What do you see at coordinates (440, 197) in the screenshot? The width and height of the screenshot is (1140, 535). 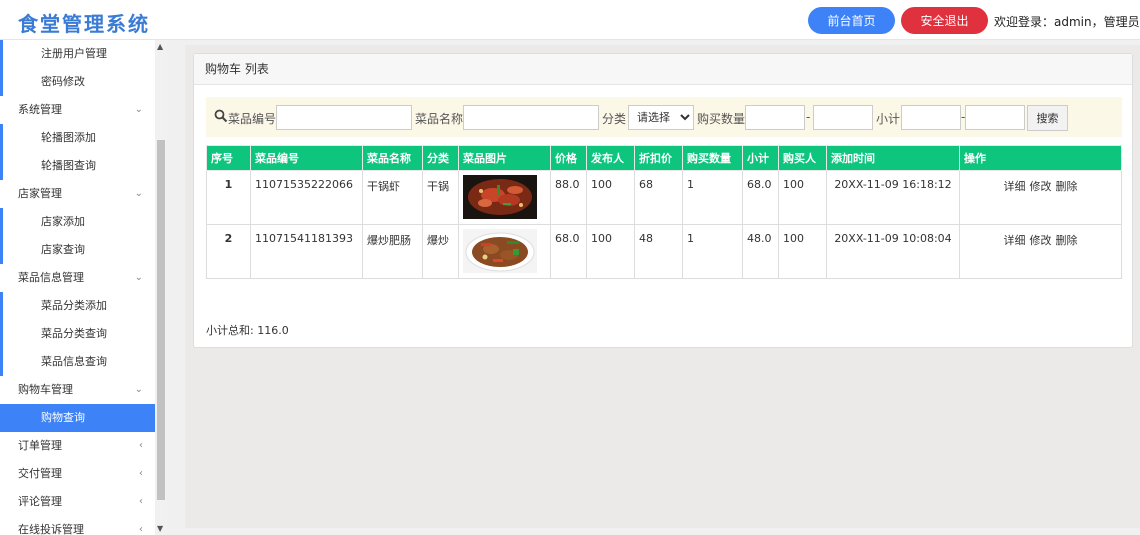 I see `cell-category: 干锅` at bounding box center [440, 197].